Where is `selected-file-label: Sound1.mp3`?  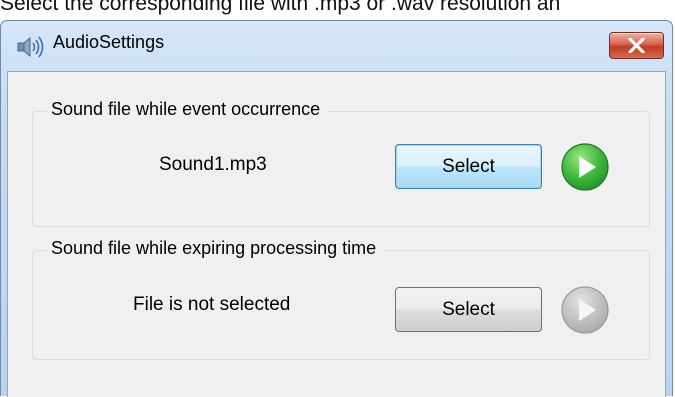 selected-file-label: Sound1.mp3 is located at coordinates (213, 164).